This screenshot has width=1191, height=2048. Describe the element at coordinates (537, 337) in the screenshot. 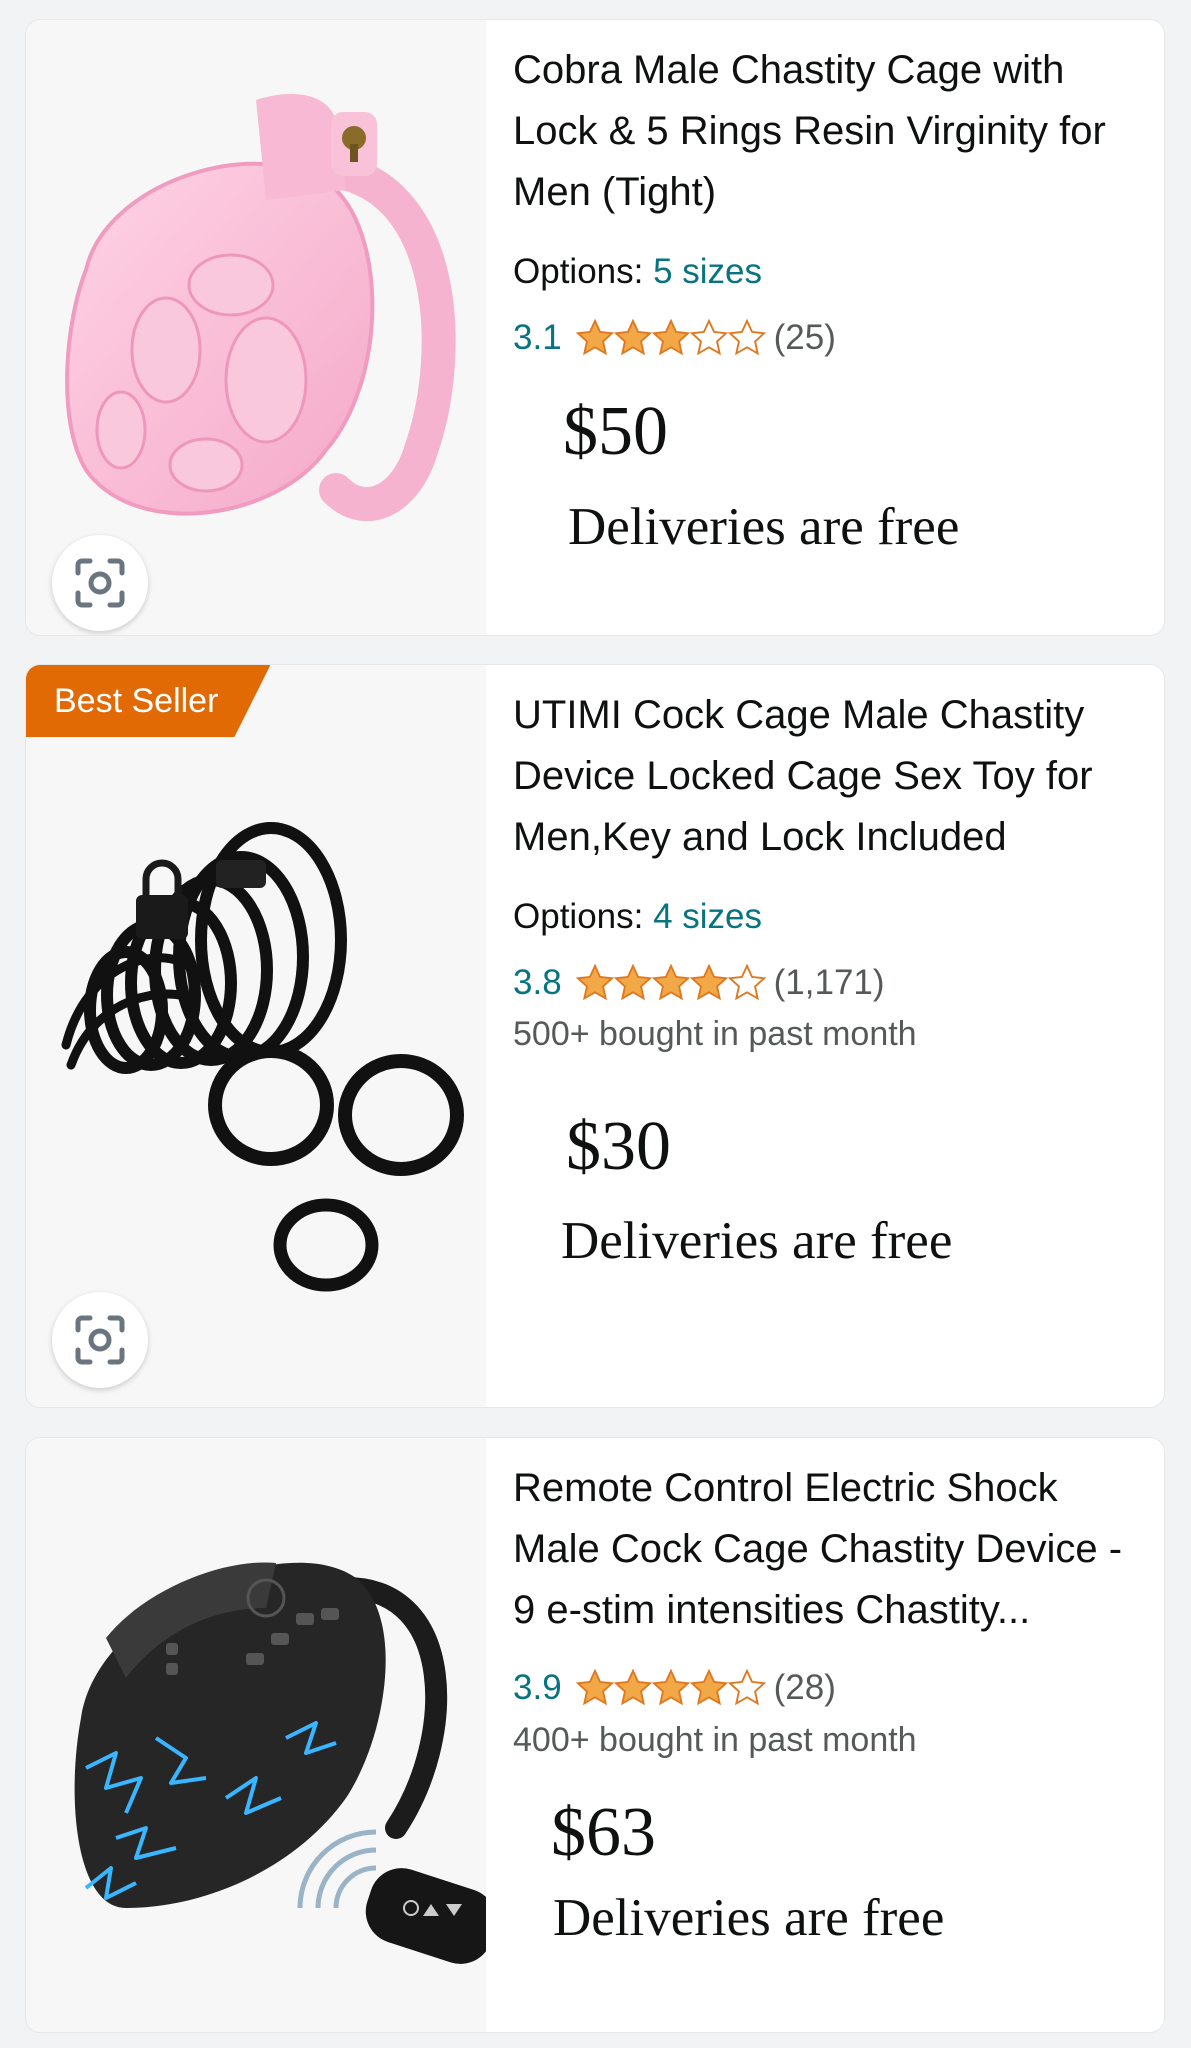

I see `rating-value: 3.1` at that location.